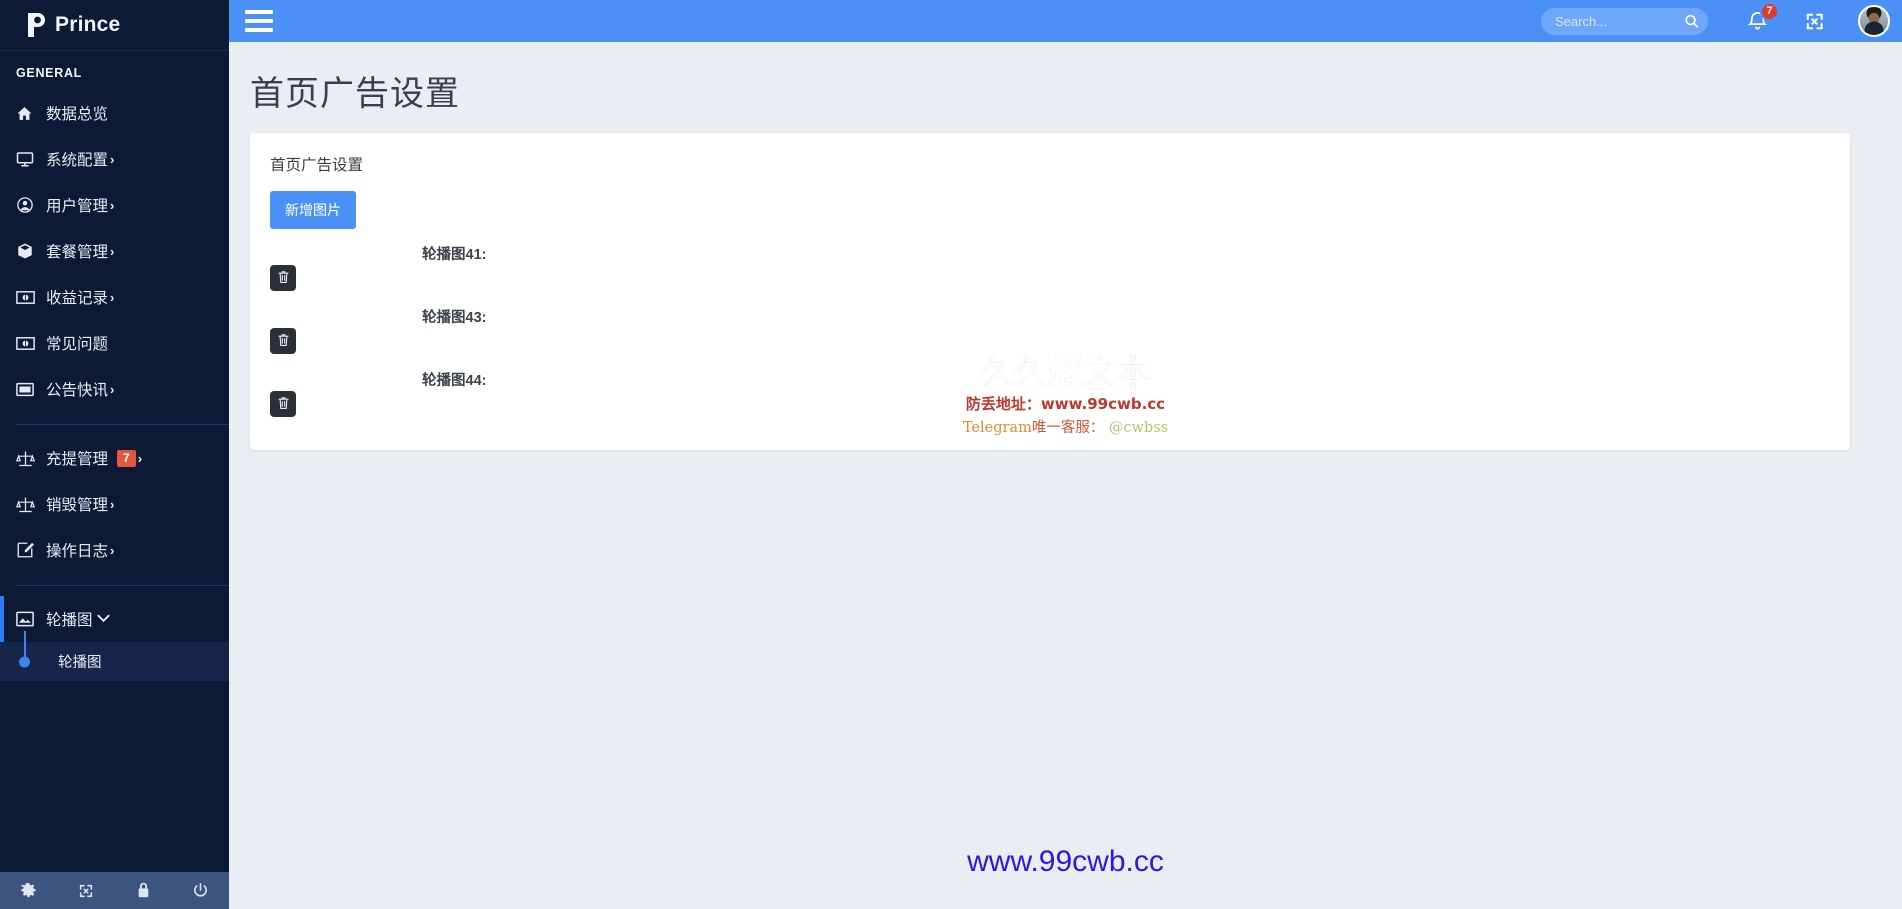 Image resolution: width=1902 pixels, height=909 pixels. I want to click on submenu-dot-icon, so click(24, 661).